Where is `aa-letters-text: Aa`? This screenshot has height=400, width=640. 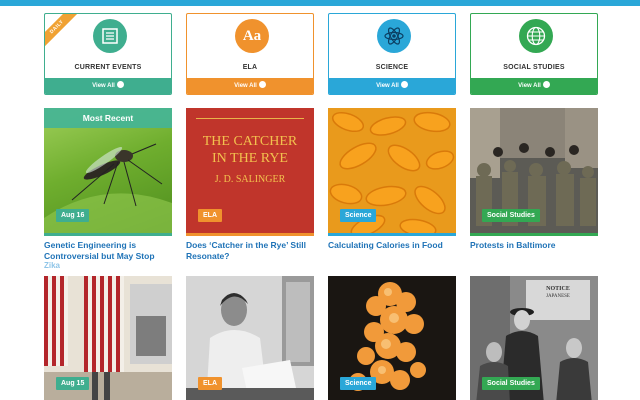 aa-letters-text: Aa is located at coordinates (252, 35).